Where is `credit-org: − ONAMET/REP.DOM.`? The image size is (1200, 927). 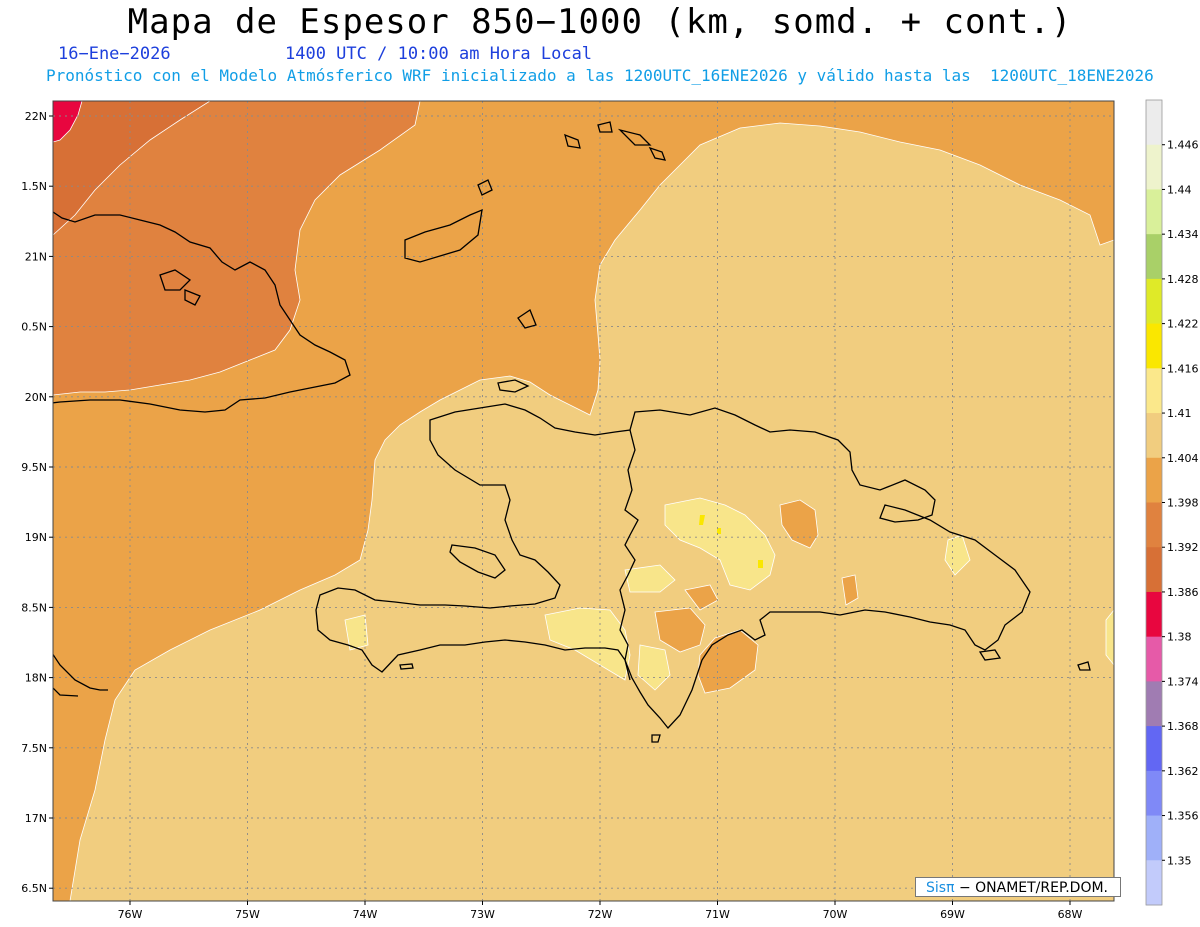 credit-org: − ONAMET/REP.DOM. is located at coordinates (1031, 888).